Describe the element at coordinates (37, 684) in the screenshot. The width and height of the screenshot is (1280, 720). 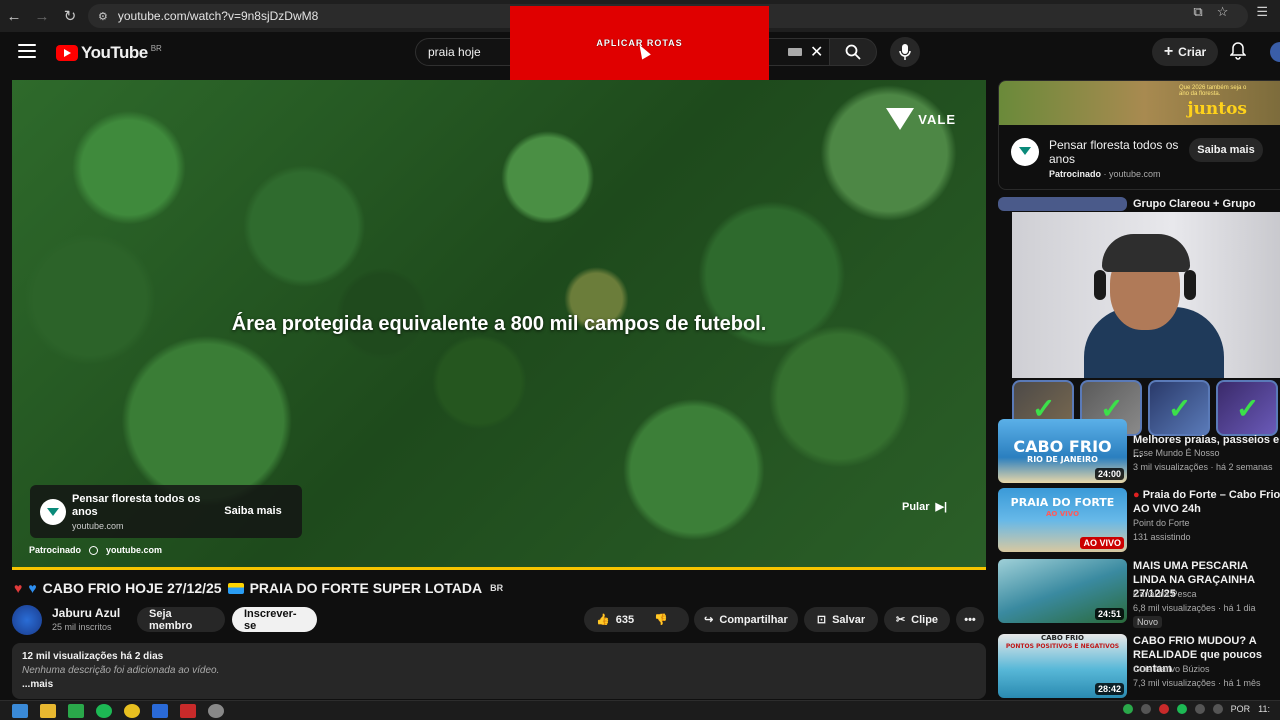
I see `show-more-link: ...mais` at that location.